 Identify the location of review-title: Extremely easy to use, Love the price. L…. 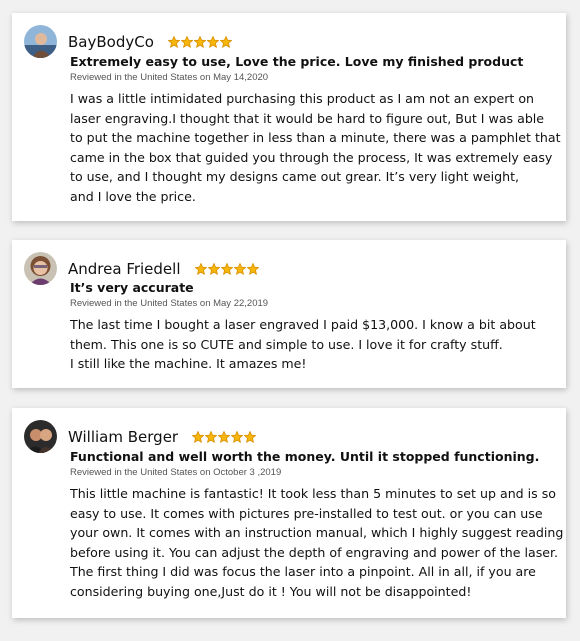
(296, 61).